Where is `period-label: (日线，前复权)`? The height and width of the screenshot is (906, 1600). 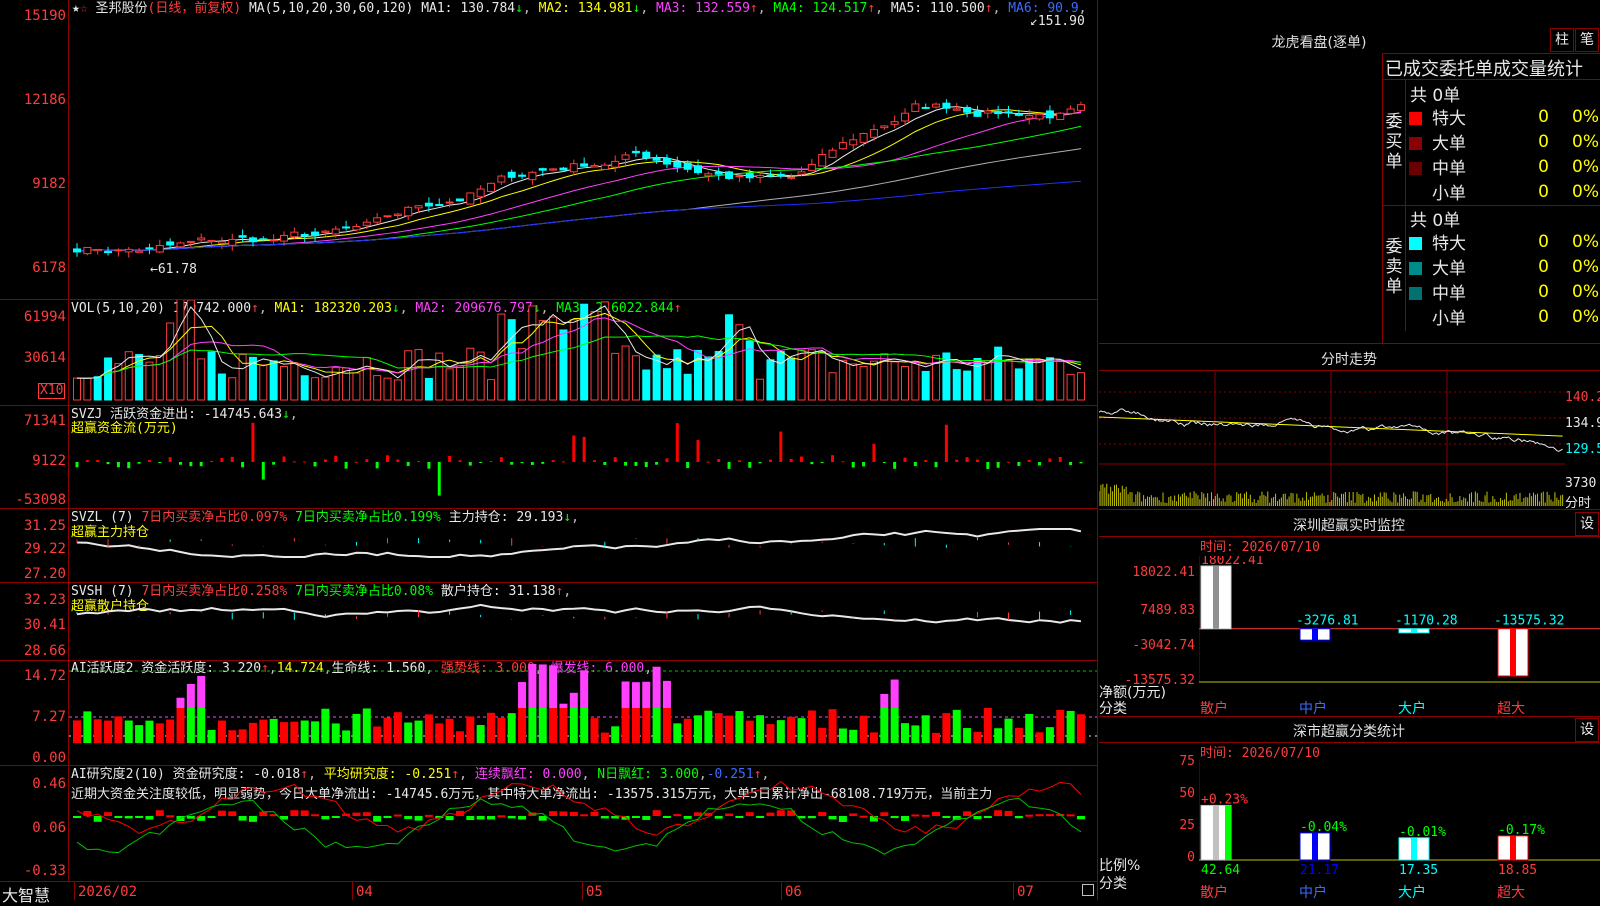
period-label: (日线，前复权) is located at coordinates (194, 8).